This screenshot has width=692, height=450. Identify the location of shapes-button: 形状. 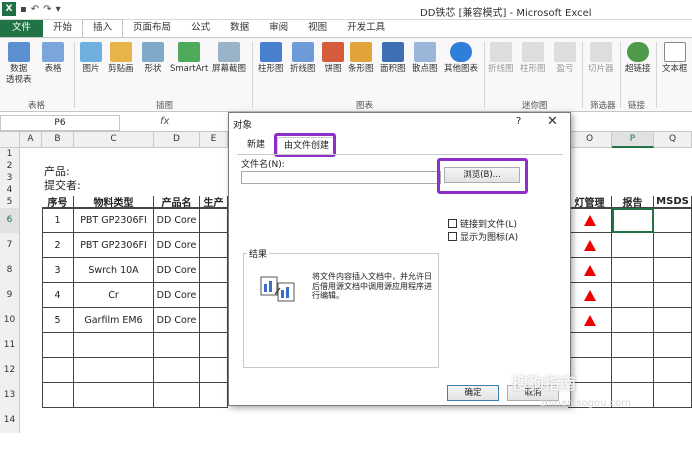
(153, 58).